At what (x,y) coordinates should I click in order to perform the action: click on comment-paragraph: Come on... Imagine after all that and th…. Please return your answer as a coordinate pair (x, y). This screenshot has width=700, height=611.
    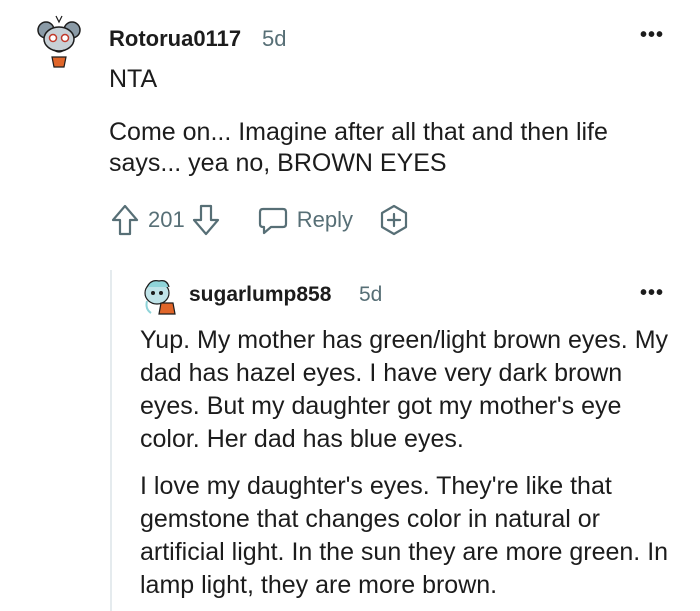
    Looking at the image, I should click on (358, 147).